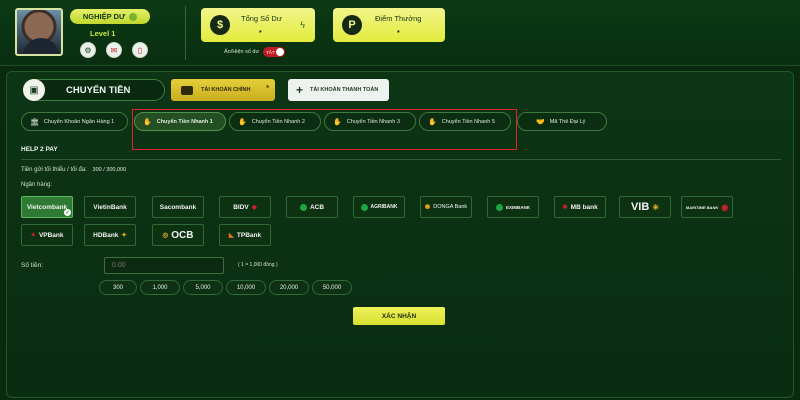 The height and width of the screenshot is (400, 800). Describe the element at coordinates (565, 207) in the screenshot. I see `mb-star-icon: ✸` at that location.